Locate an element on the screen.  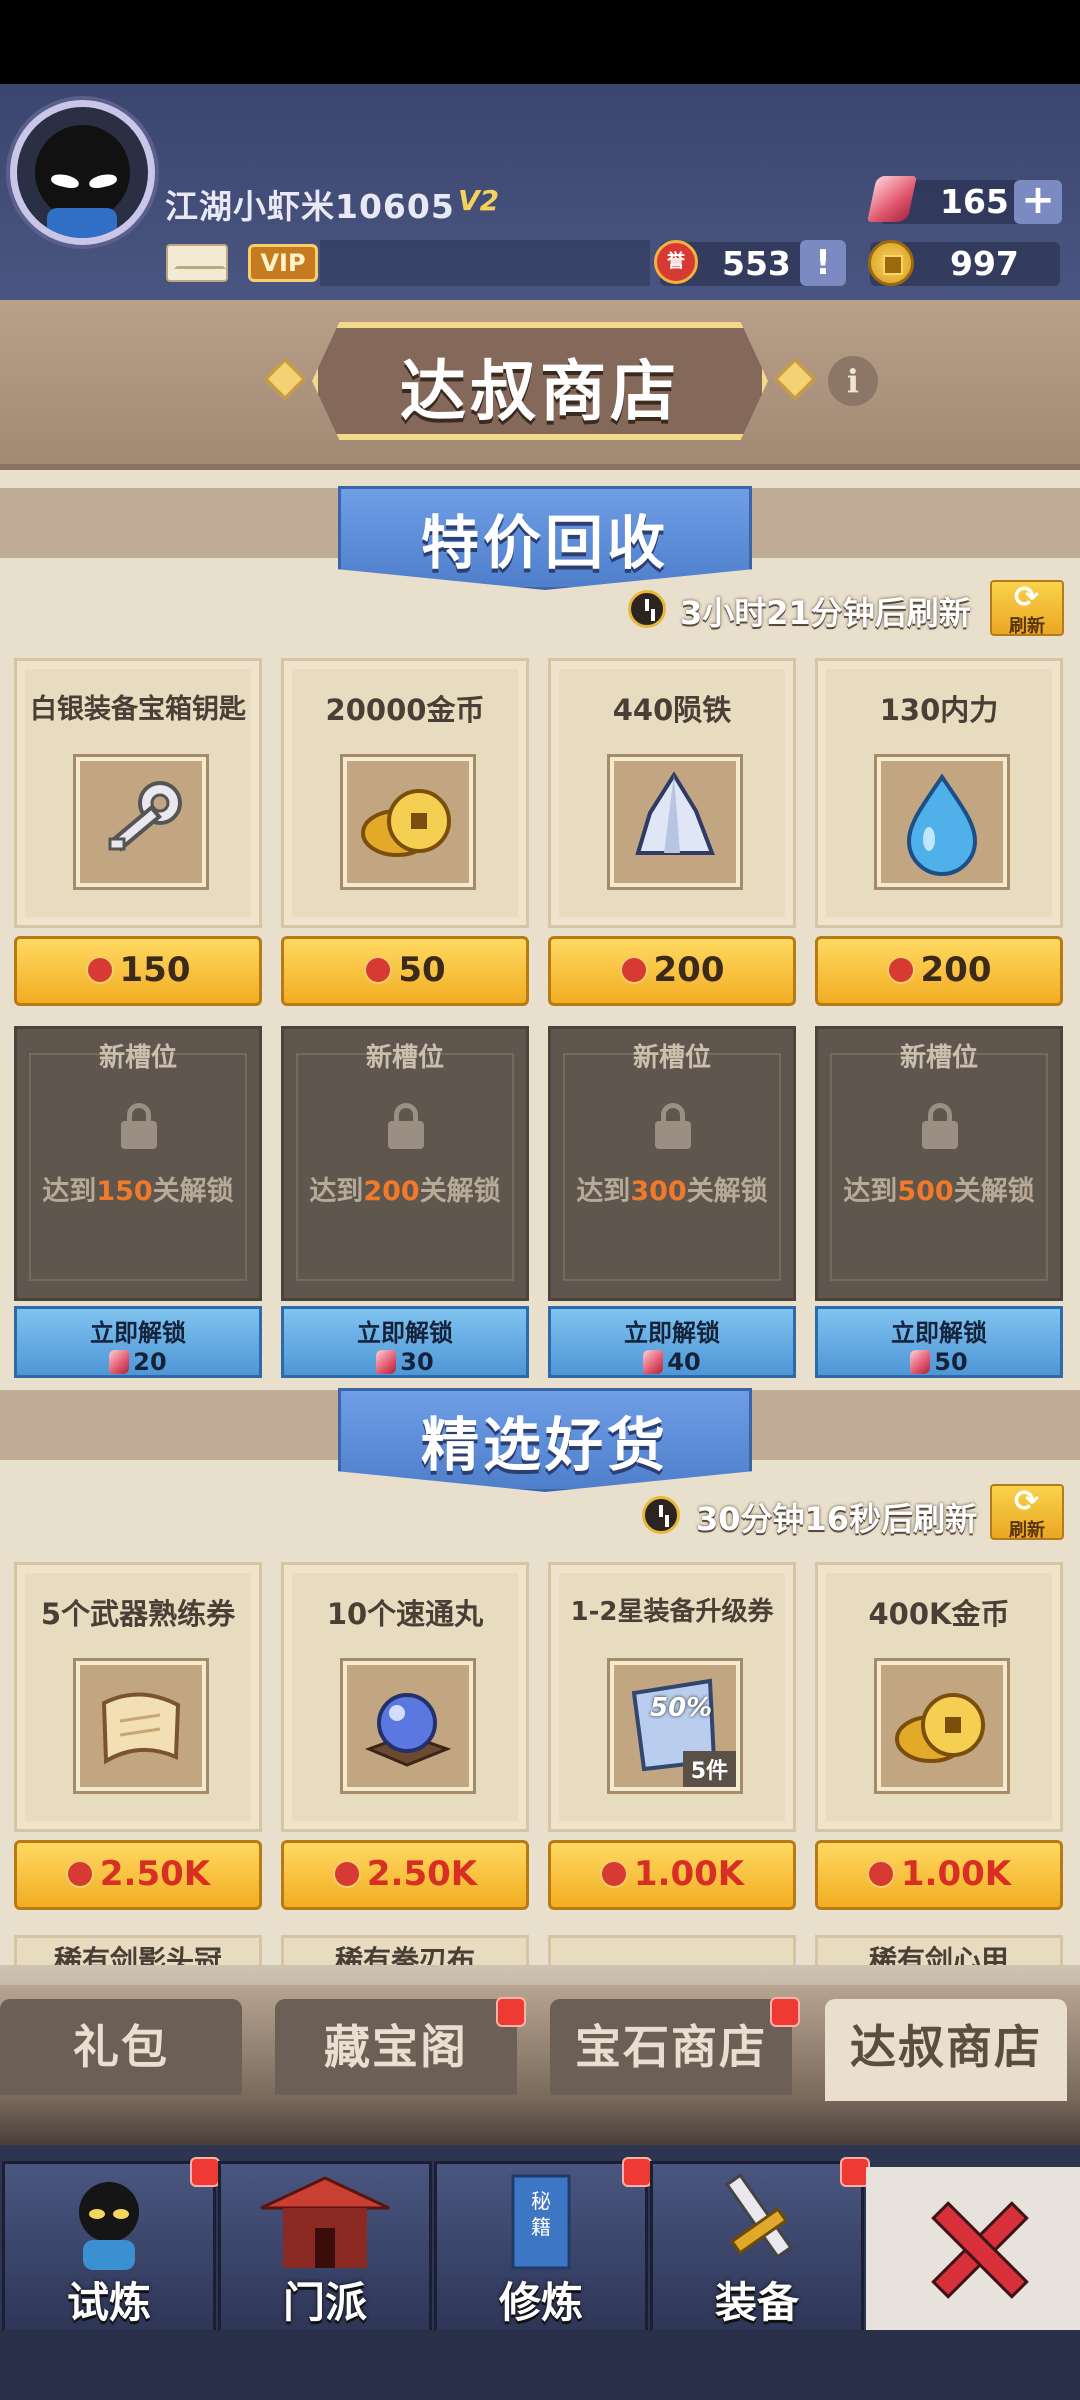
gold-coins-icon is located at coordinates (408, 822).